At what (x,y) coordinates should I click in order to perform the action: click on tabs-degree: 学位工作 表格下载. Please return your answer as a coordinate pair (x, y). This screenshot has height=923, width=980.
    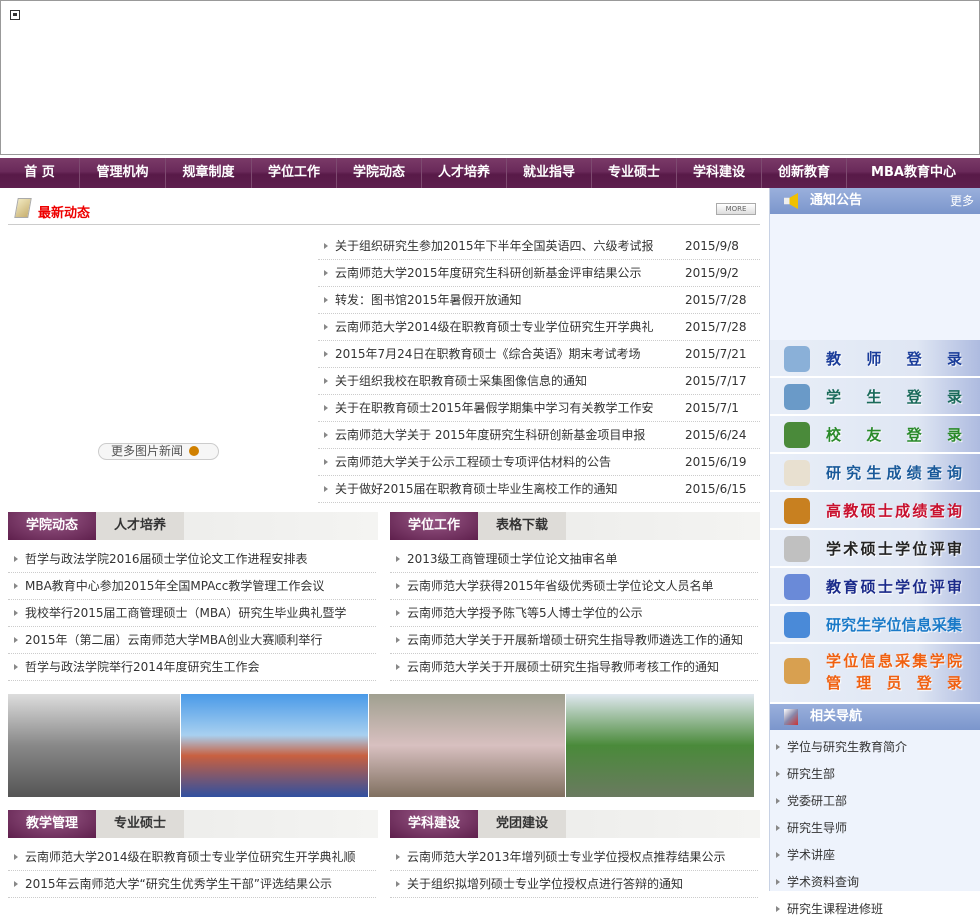
    Looking at the image, I should click on (575, 526).